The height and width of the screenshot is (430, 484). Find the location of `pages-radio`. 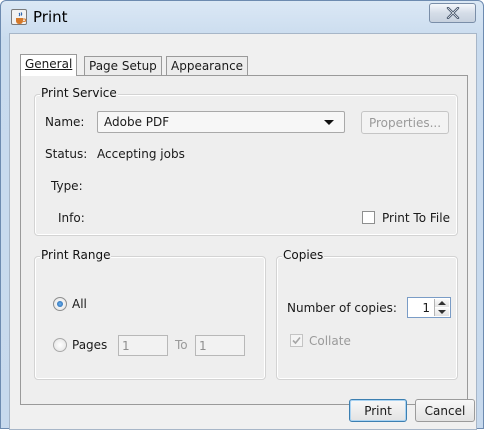

pages-radio is located at coordinates (60, 345).